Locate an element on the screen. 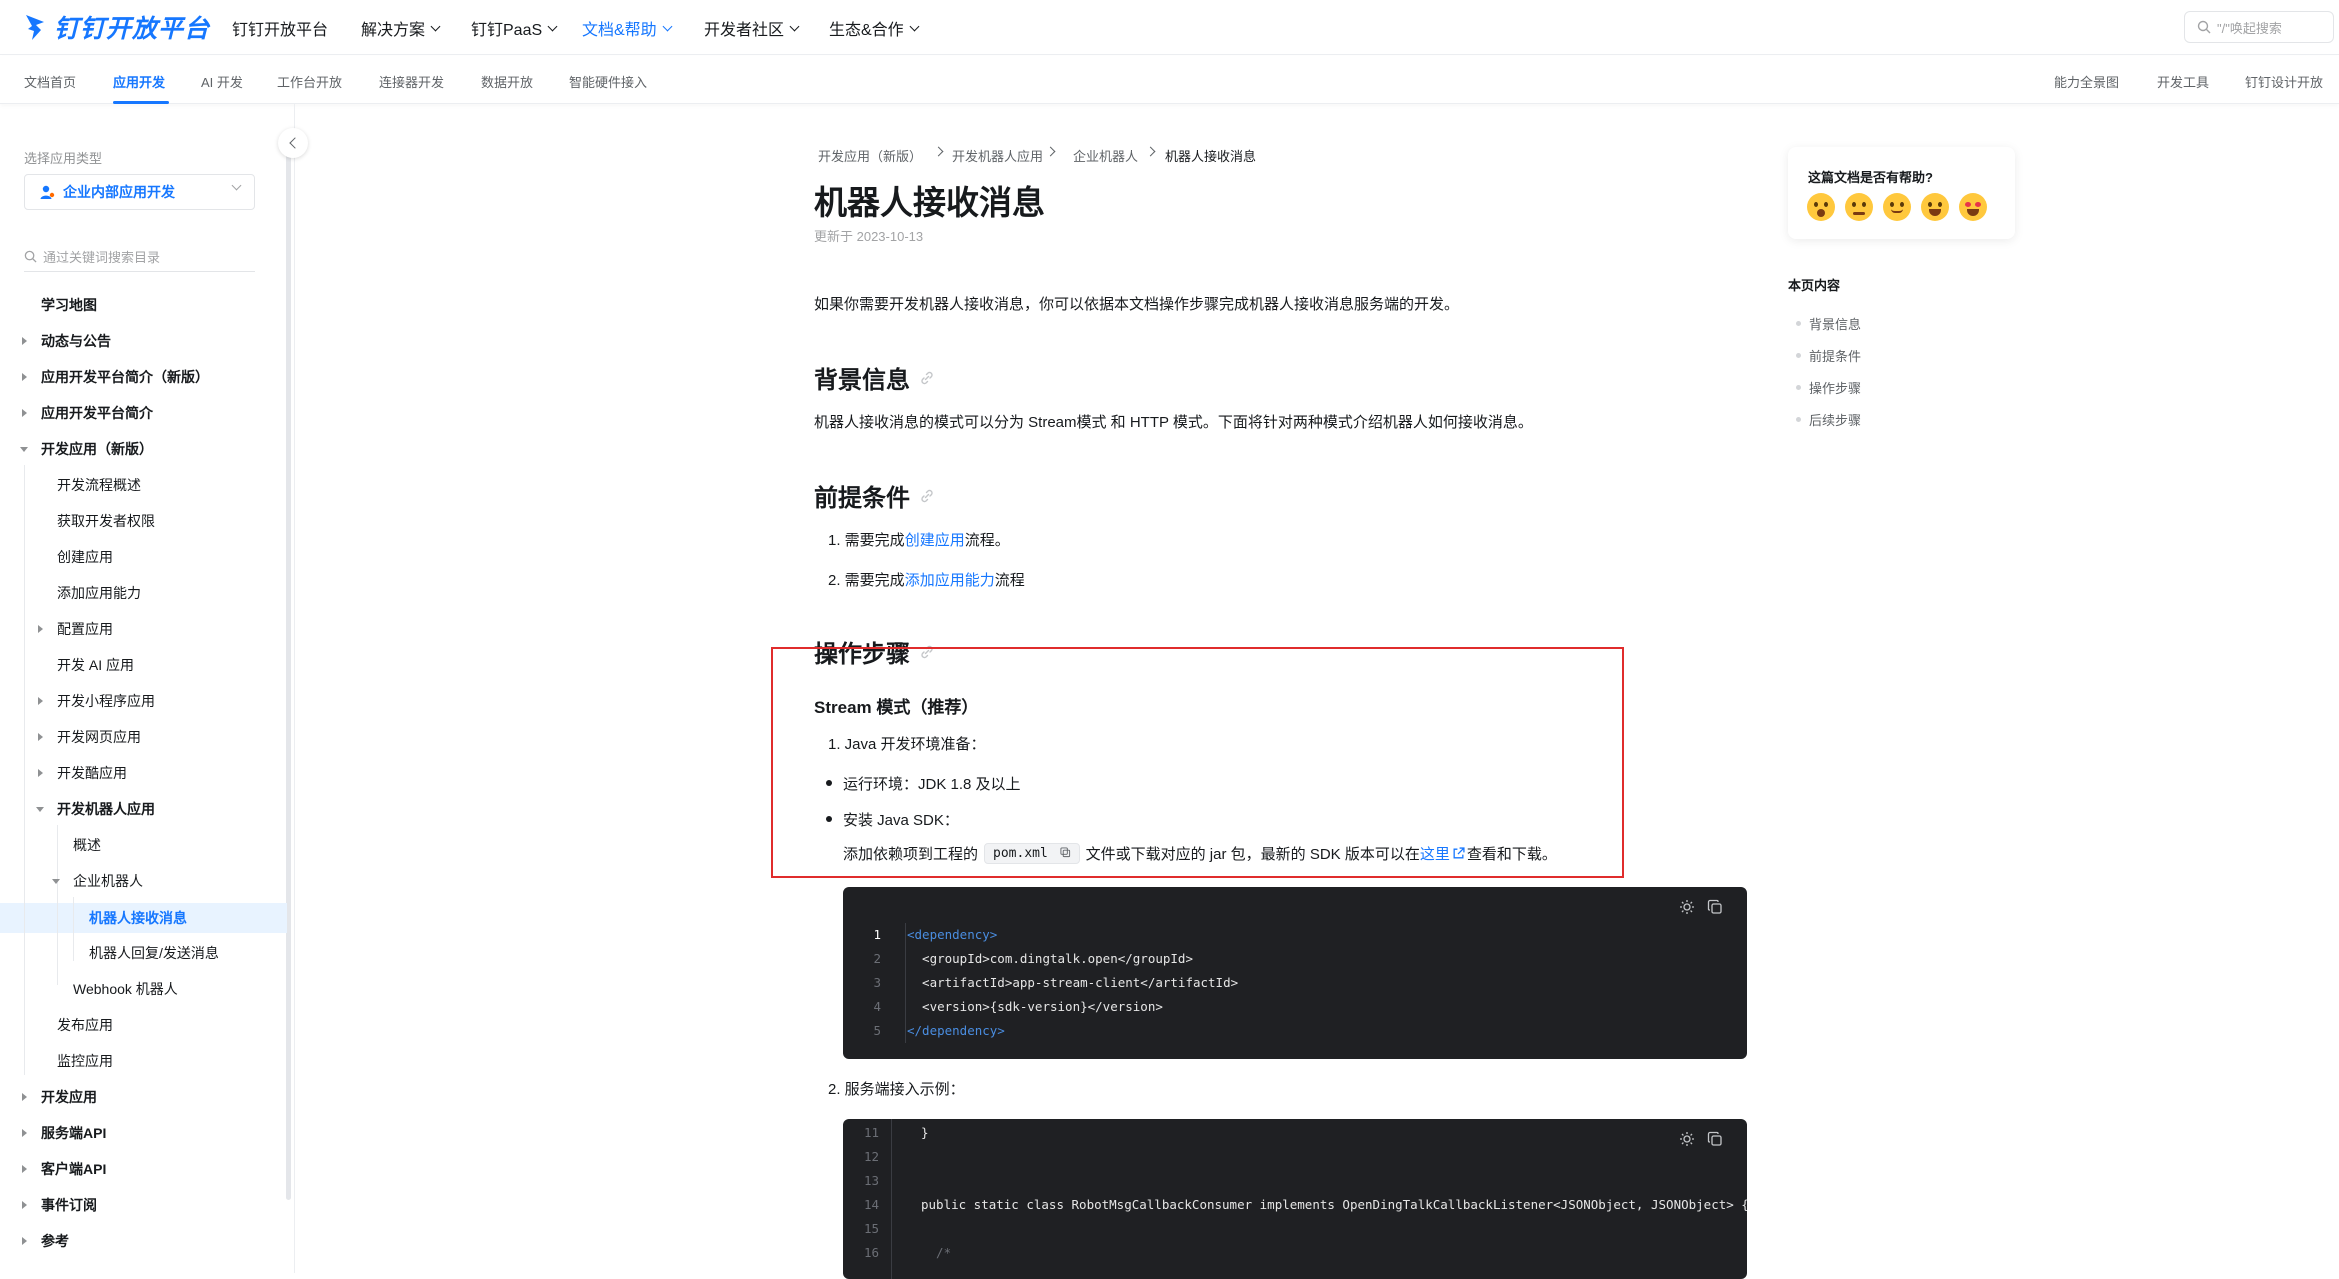 This screenshot has height=1279, width=2339. logo: 钉钉开放平台 is located at coordinates (117, 27).